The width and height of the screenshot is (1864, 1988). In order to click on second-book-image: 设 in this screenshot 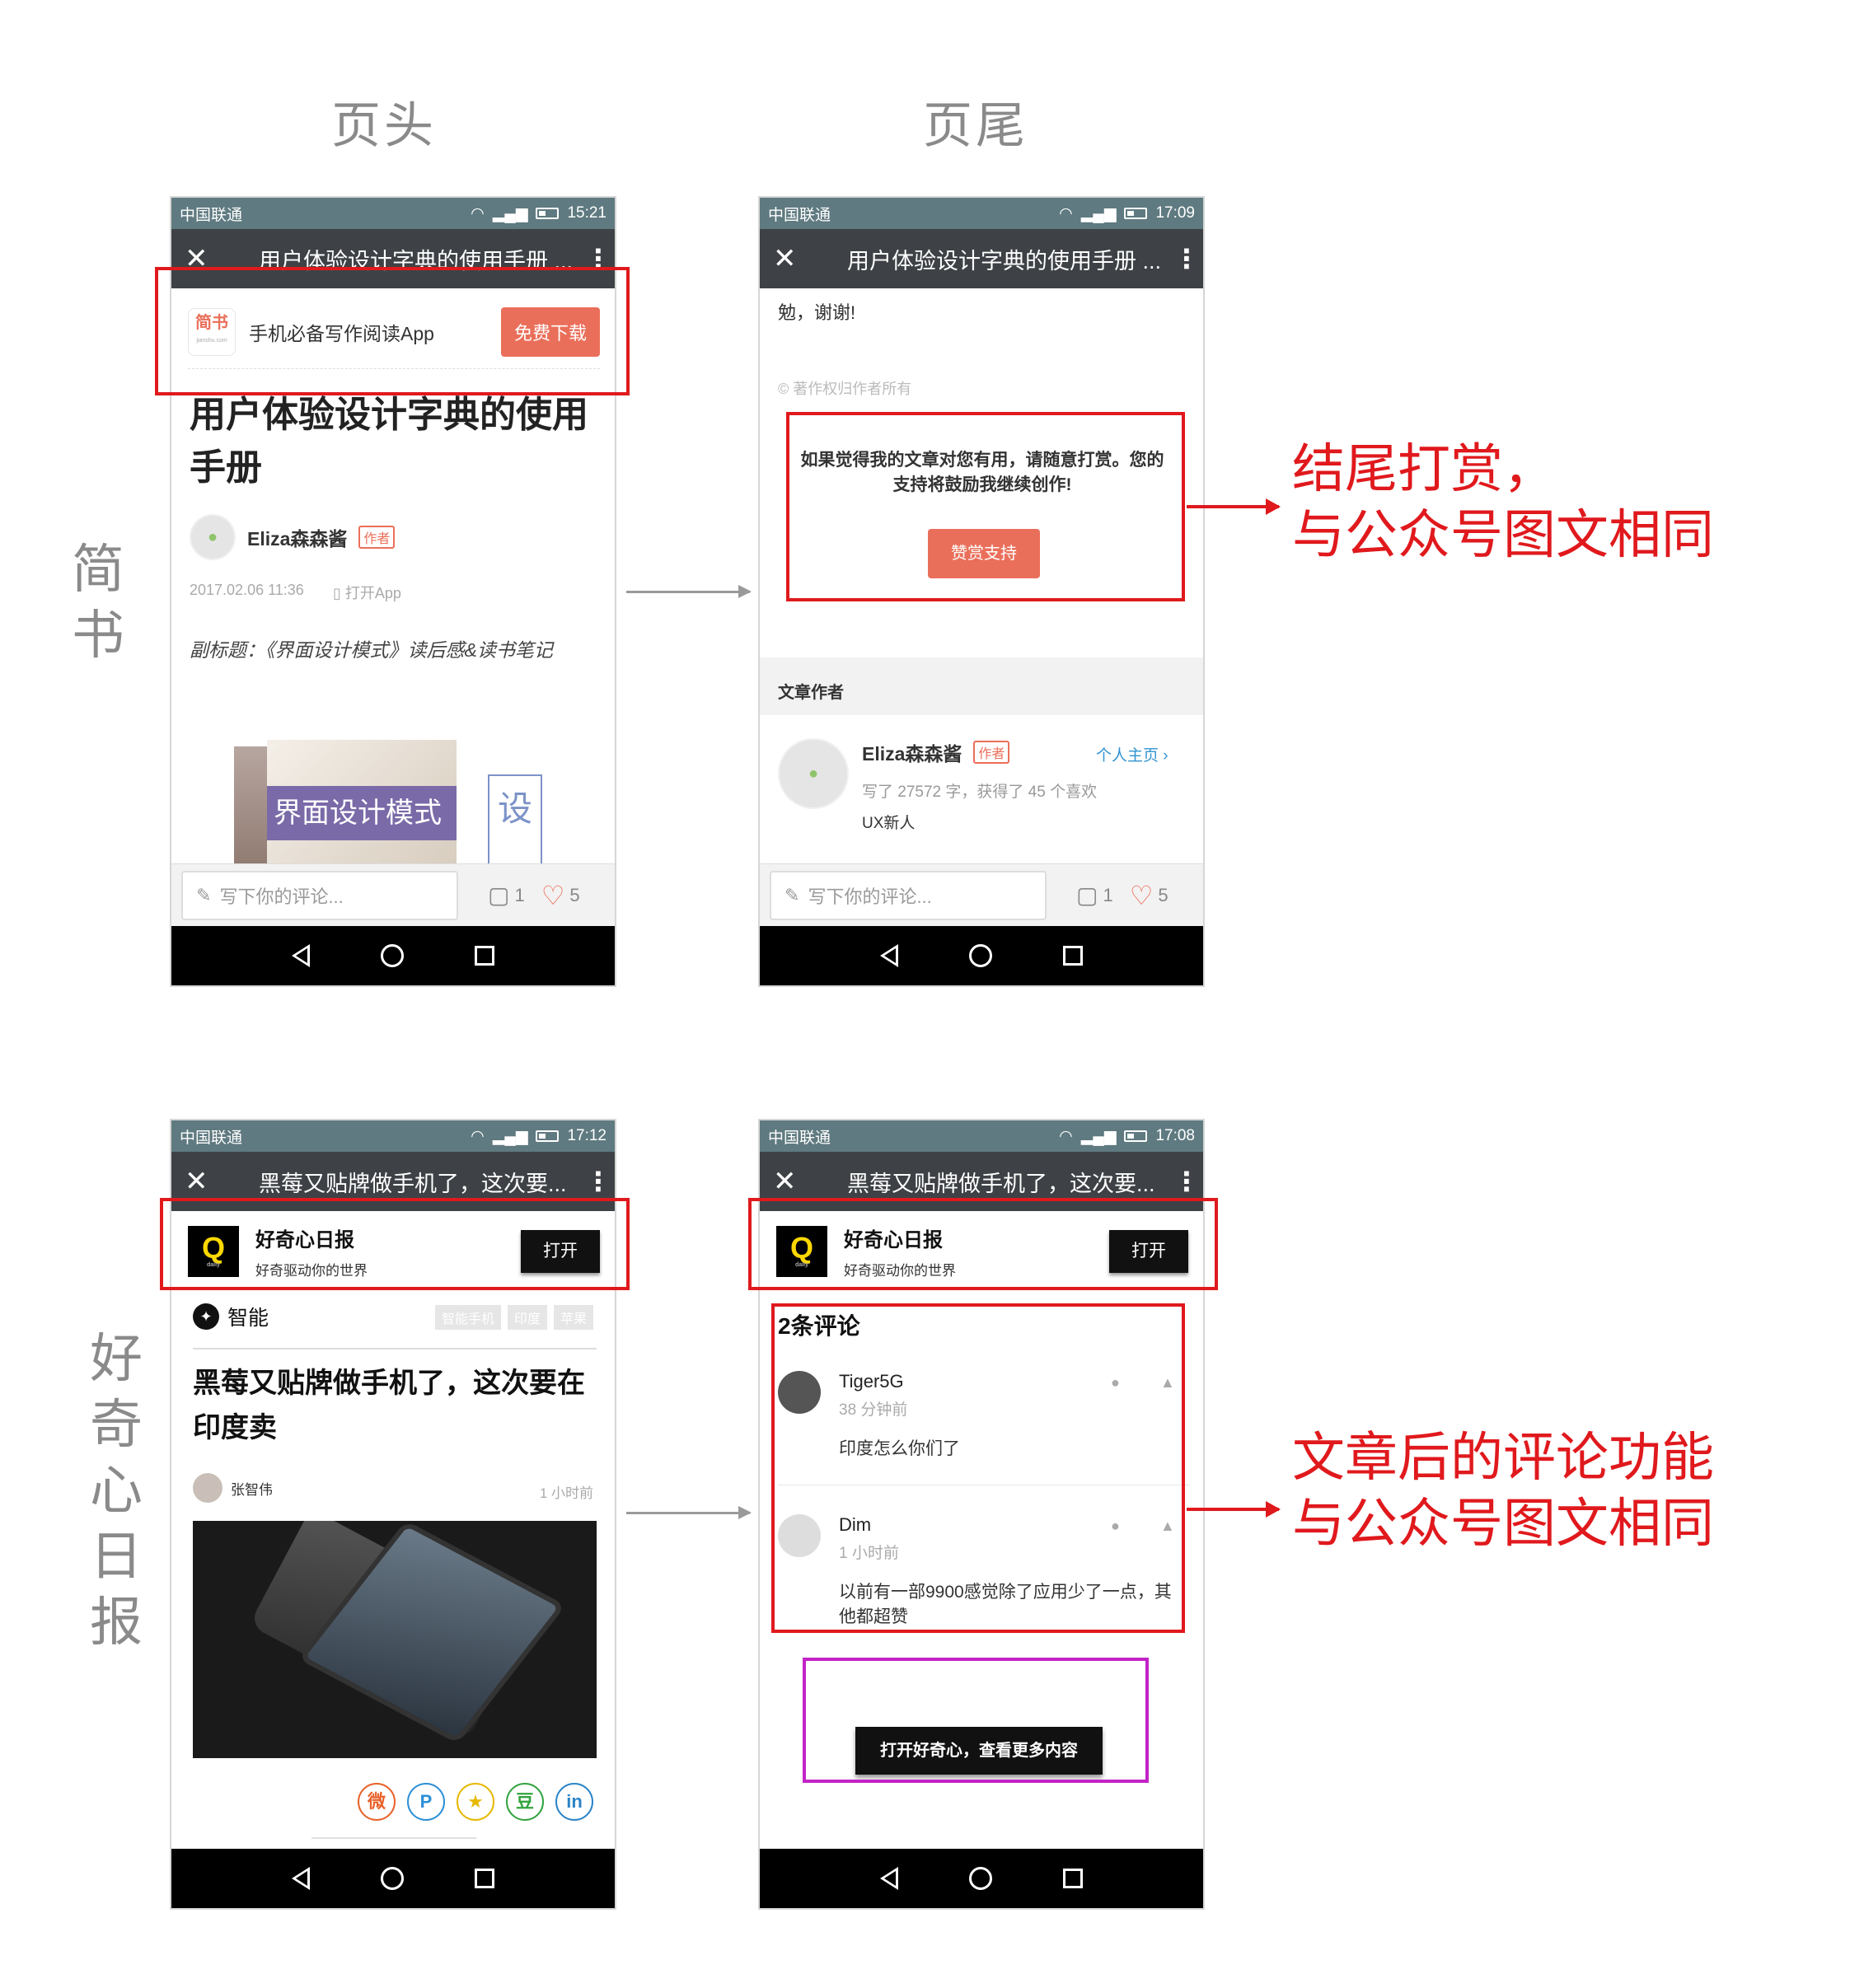, I will do `click(515, 819)`.